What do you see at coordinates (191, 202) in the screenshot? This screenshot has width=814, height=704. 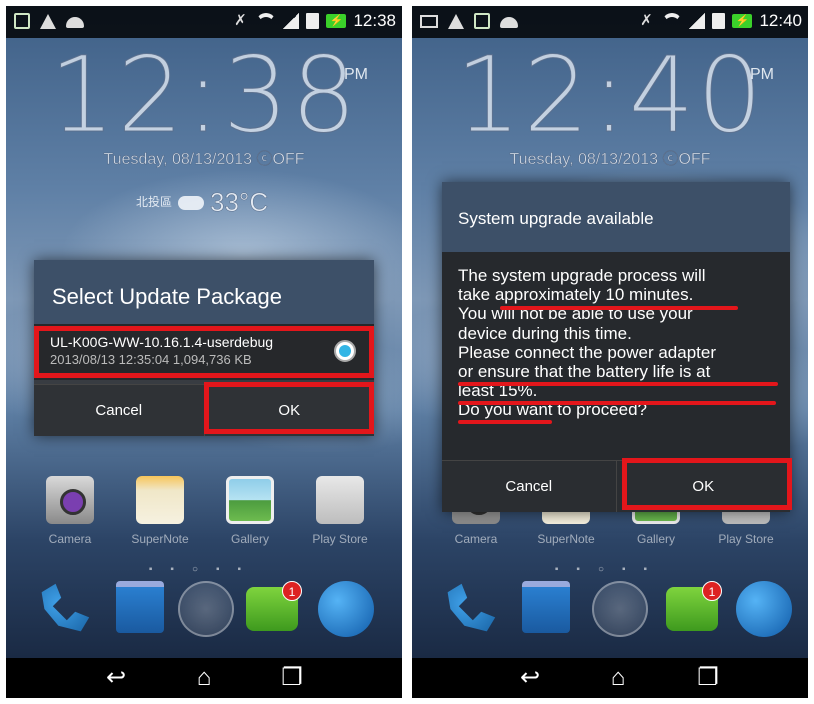 I see `cloud-icon` at bounding box center [191, 202].